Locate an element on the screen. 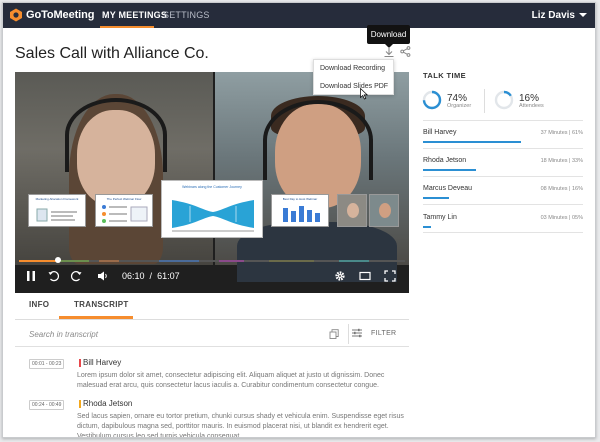 This screenshot has width=600, height=442. nav-my-meetings: MY MEETINGS is located at coordinates (134, 15).